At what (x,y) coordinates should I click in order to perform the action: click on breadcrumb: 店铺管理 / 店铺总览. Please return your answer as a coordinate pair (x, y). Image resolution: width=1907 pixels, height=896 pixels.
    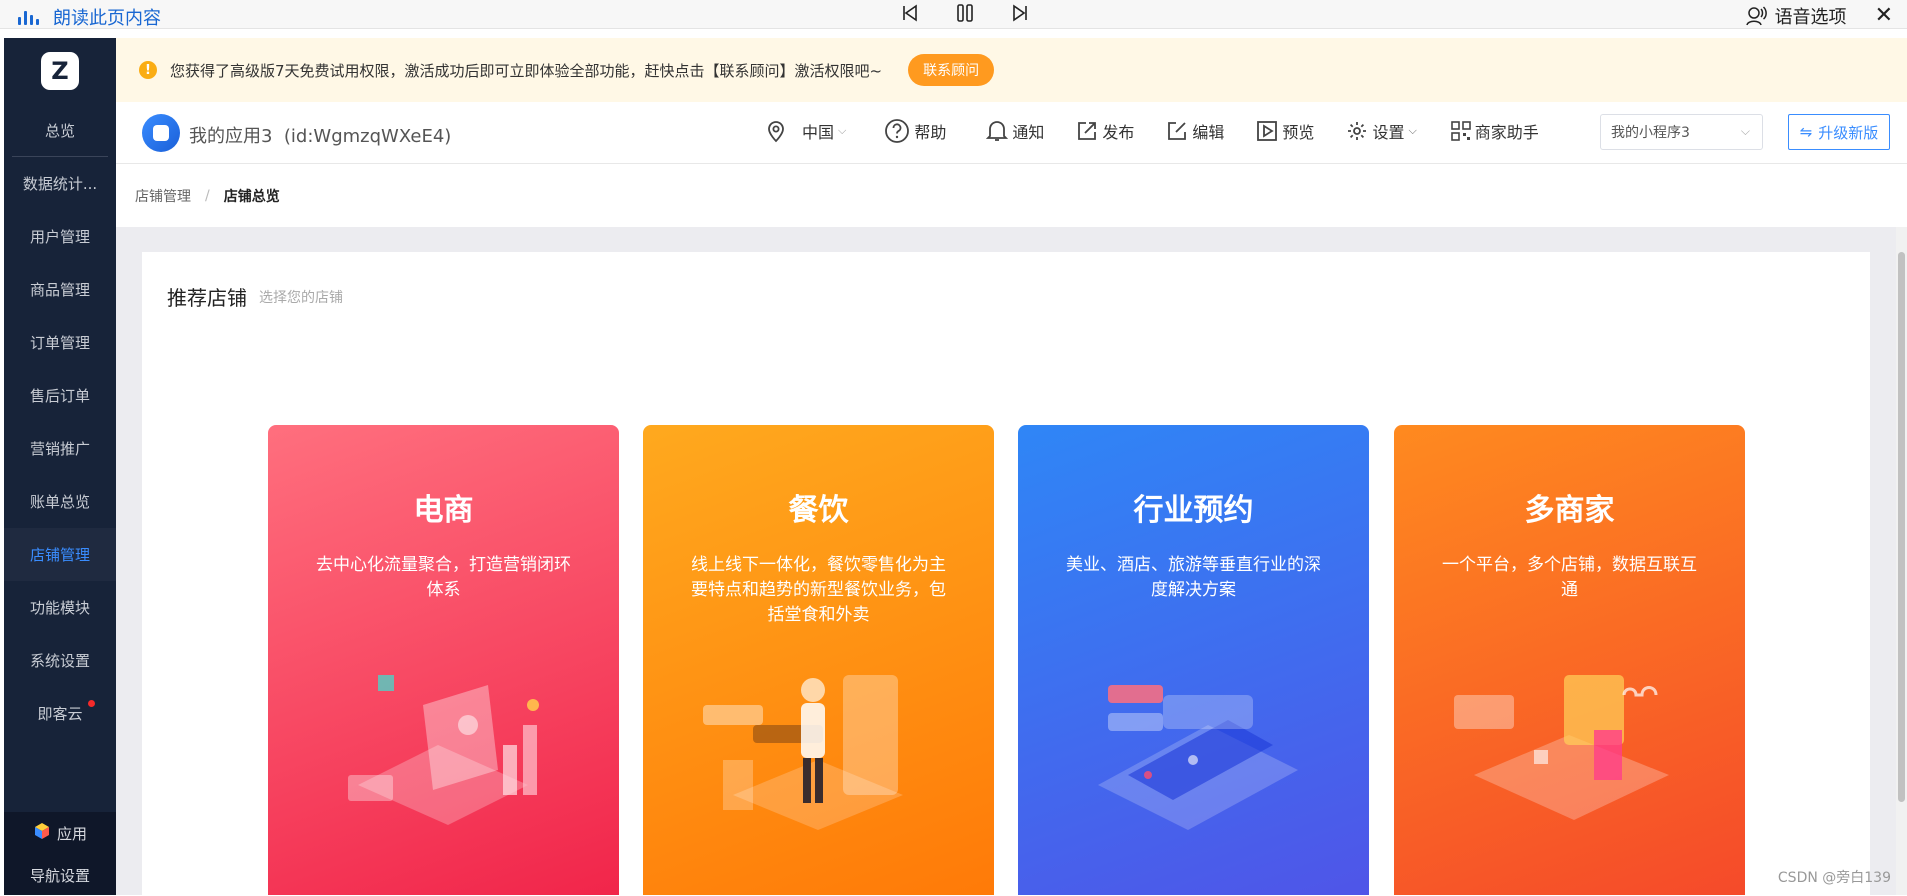
    Looking at the image, I should click on (1011, 195).